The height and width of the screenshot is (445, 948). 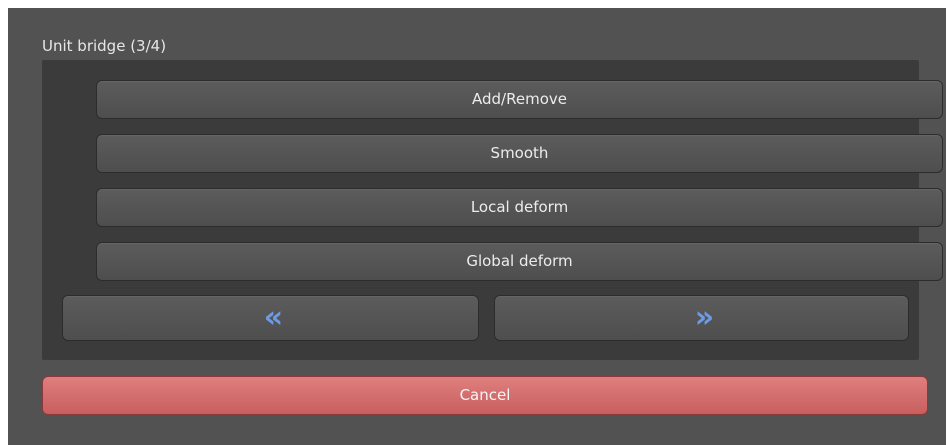 What do you see at coordinates (519, 261) in the screenshot?
I see `global-deform-button: Global deform` at bounding box center [519, 261].